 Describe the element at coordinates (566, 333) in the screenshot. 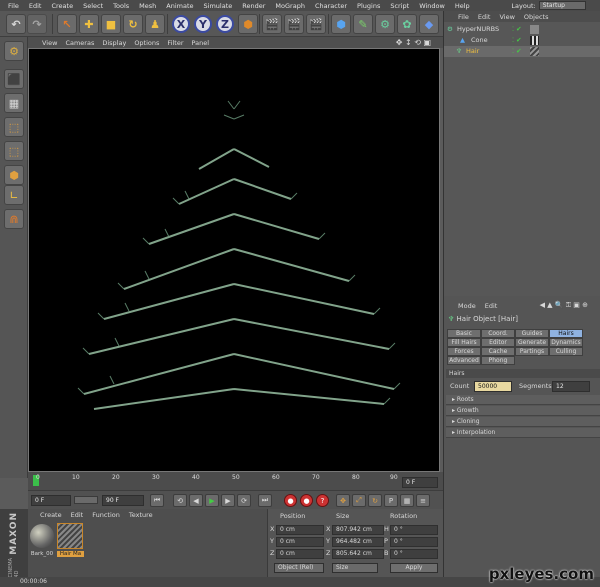

I see `tab-hairs: Hairs` at that location.